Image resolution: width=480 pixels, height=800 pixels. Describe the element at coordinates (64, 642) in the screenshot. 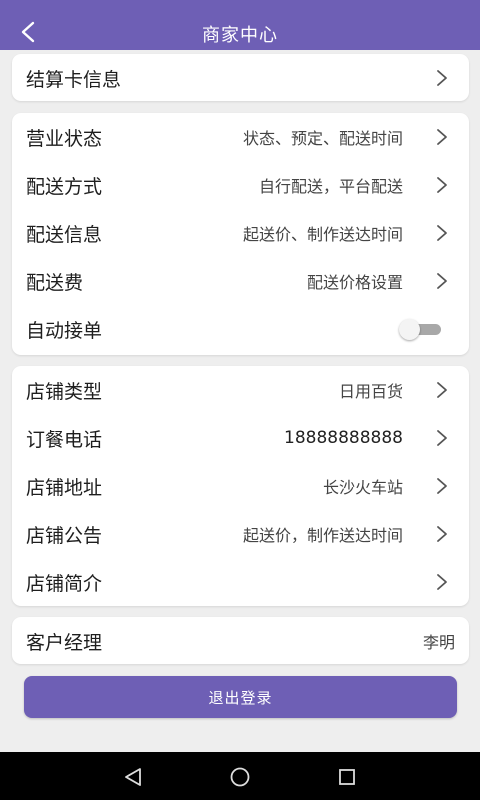

I see `row-label: 客户经理` at that location.